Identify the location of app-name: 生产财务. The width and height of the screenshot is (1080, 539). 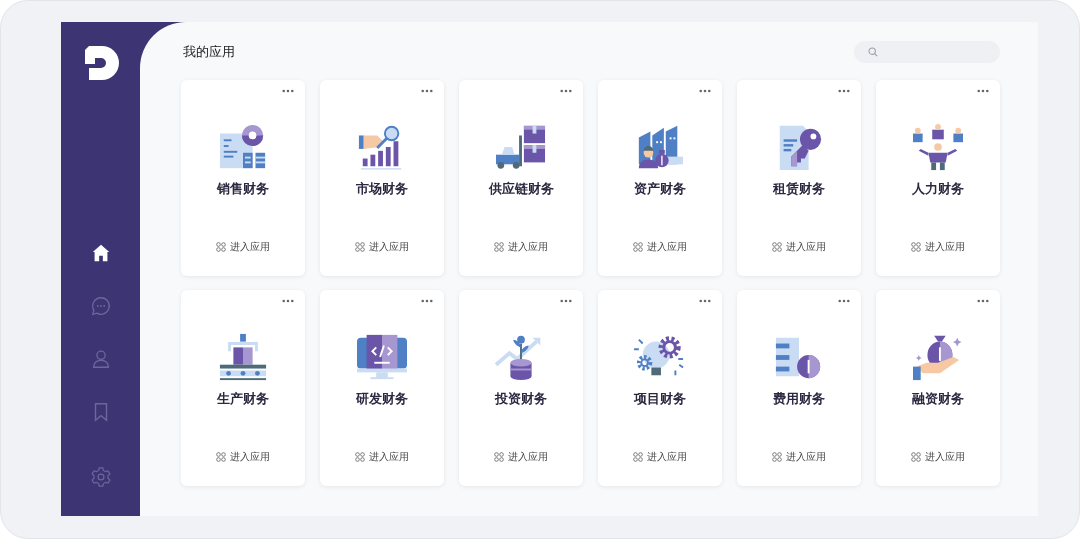
(243, 399).